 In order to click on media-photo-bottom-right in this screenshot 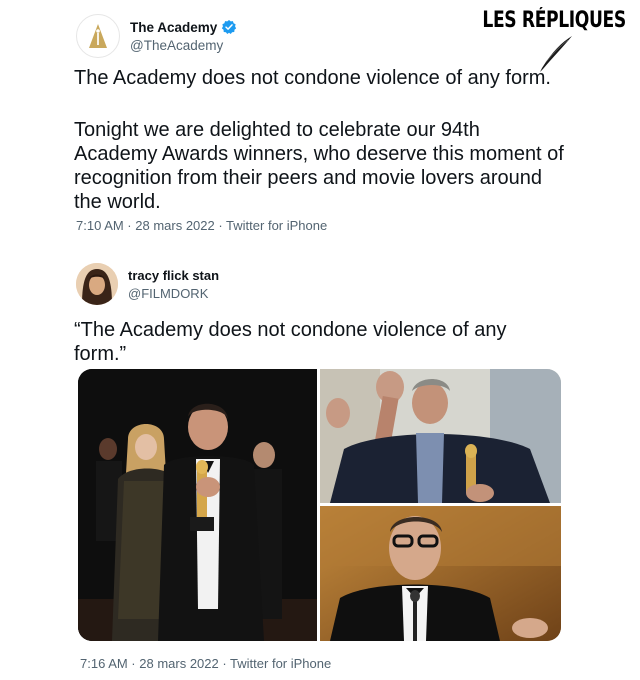, I will do `click(440, 573)`.